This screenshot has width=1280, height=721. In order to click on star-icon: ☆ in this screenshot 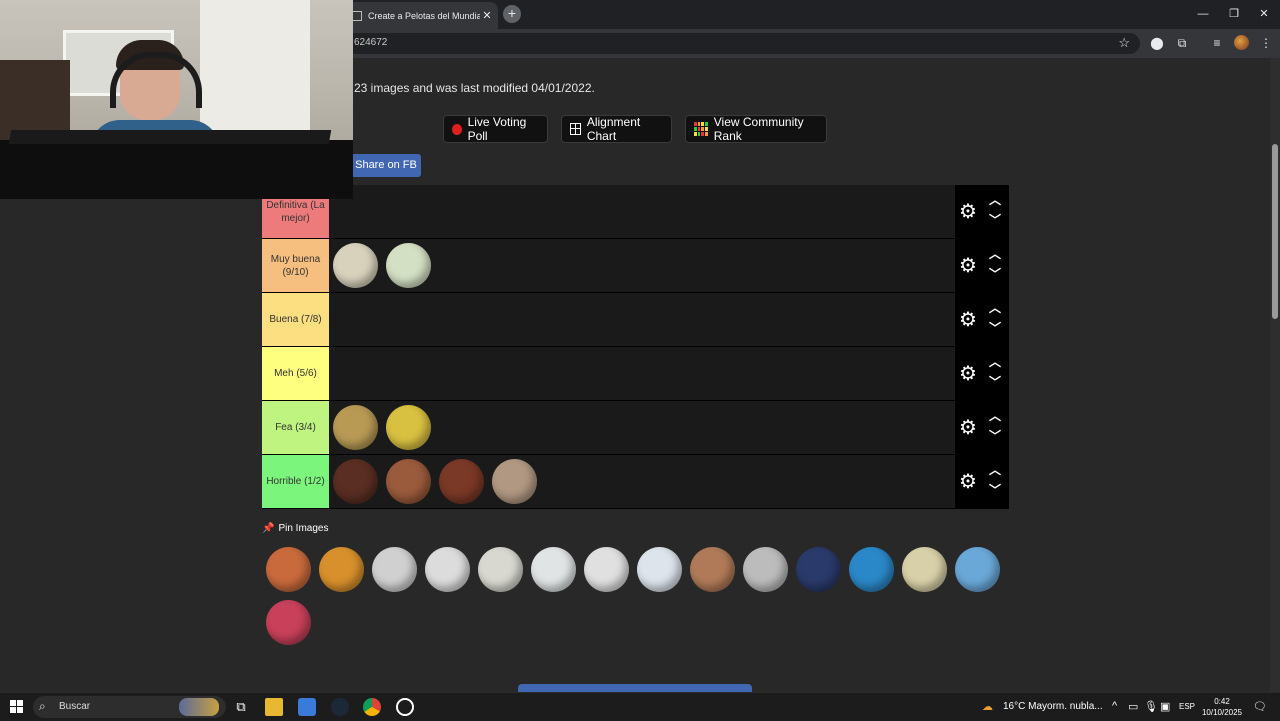, I will do `click(1124, 43)`.